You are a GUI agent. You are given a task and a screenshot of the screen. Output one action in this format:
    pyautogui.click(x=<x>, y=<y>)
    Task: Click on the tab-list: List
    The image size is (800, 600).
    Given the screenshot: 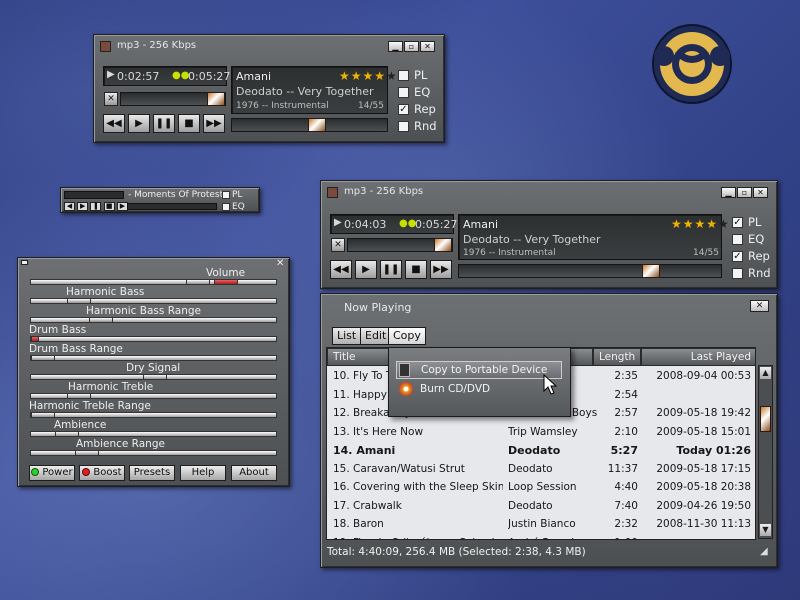 What is the action you would take?
    pyautogui.click(x=347, y=336)
    